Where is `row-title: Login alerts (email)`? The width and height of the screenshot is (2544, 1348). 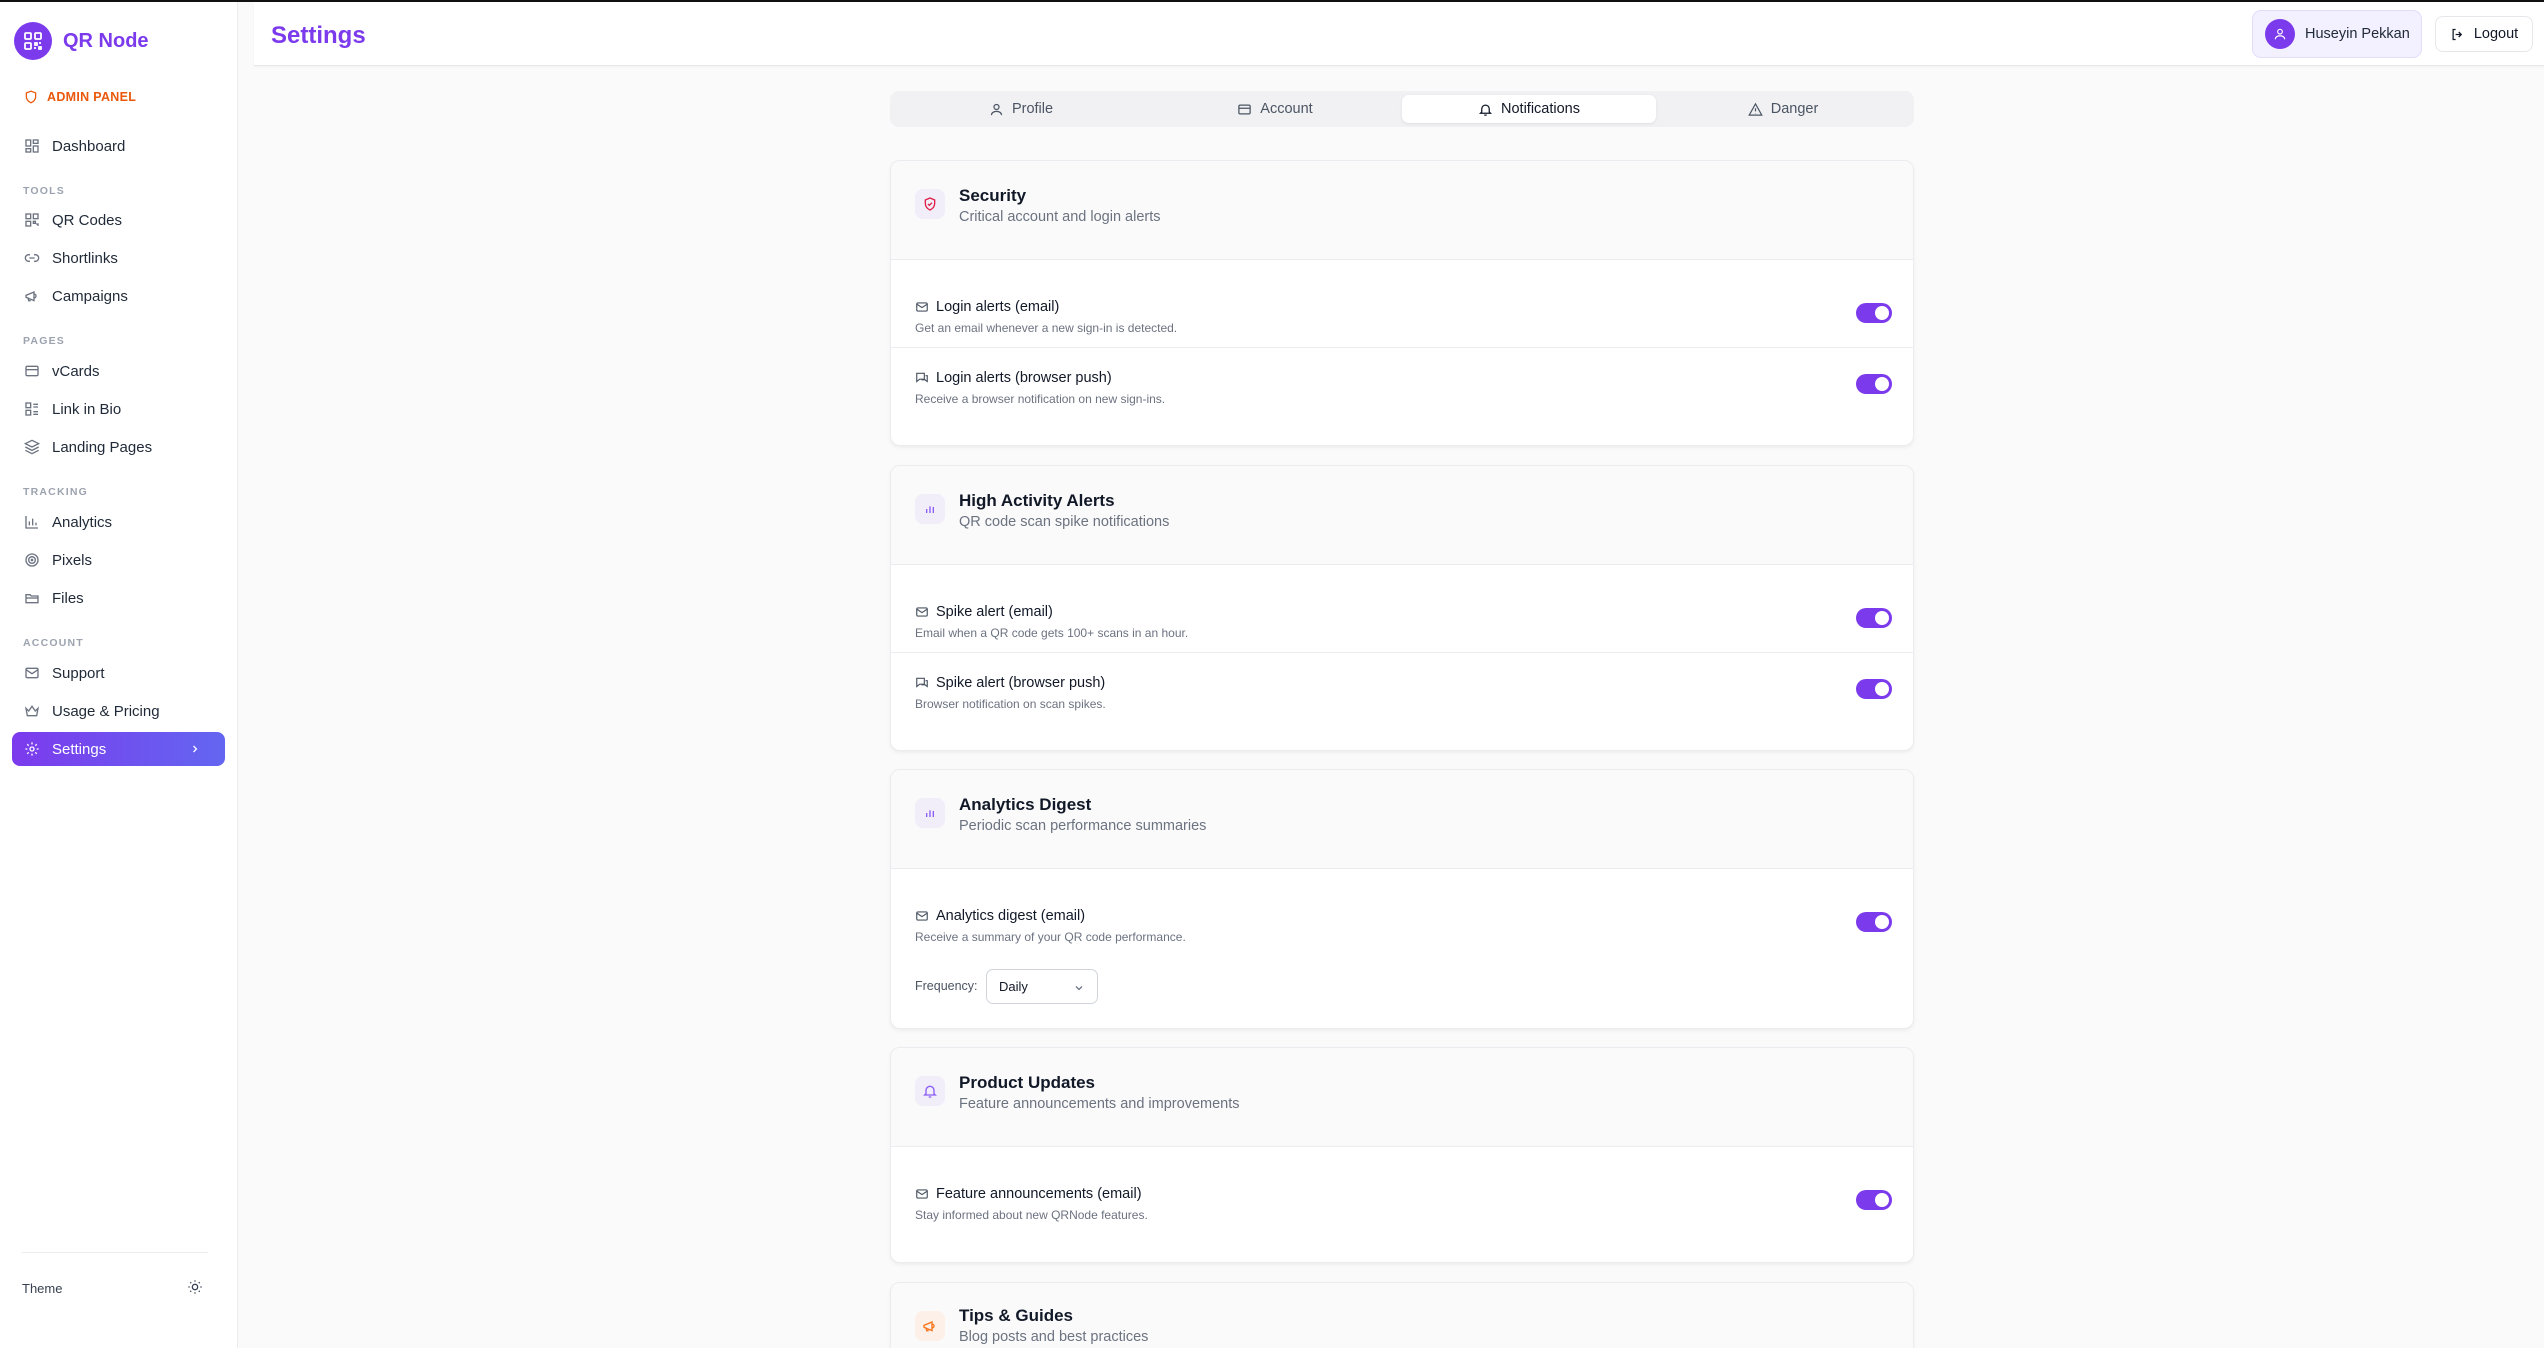
row-title: Login alerts (email) is located at coordinates (987, 307).